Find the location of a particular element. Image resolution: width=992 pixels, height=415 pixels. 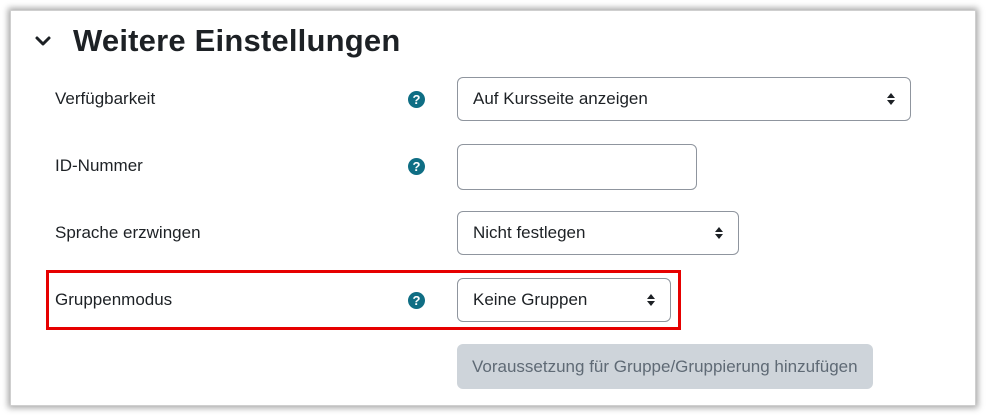

idnumber-label: ID-Nummer is located at coordinates (99, 165).